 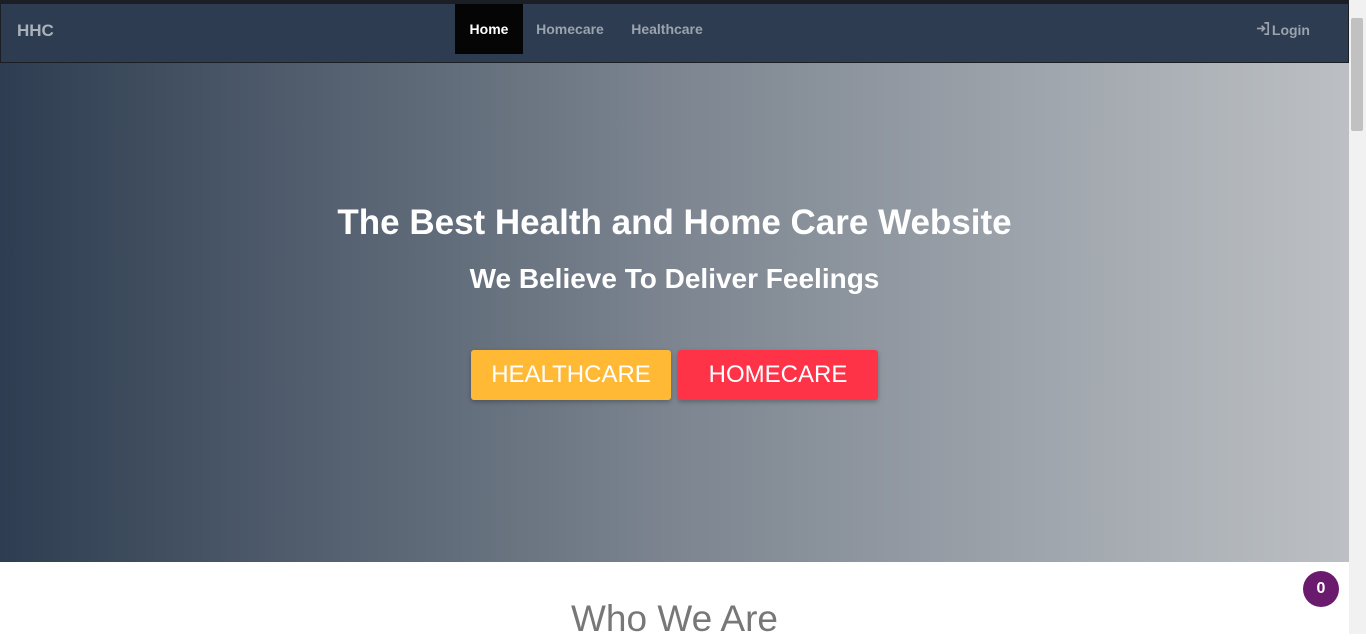 I want to click on navbar: HHC Home Homecare Healthcare Login, so click(x=674, y=33).